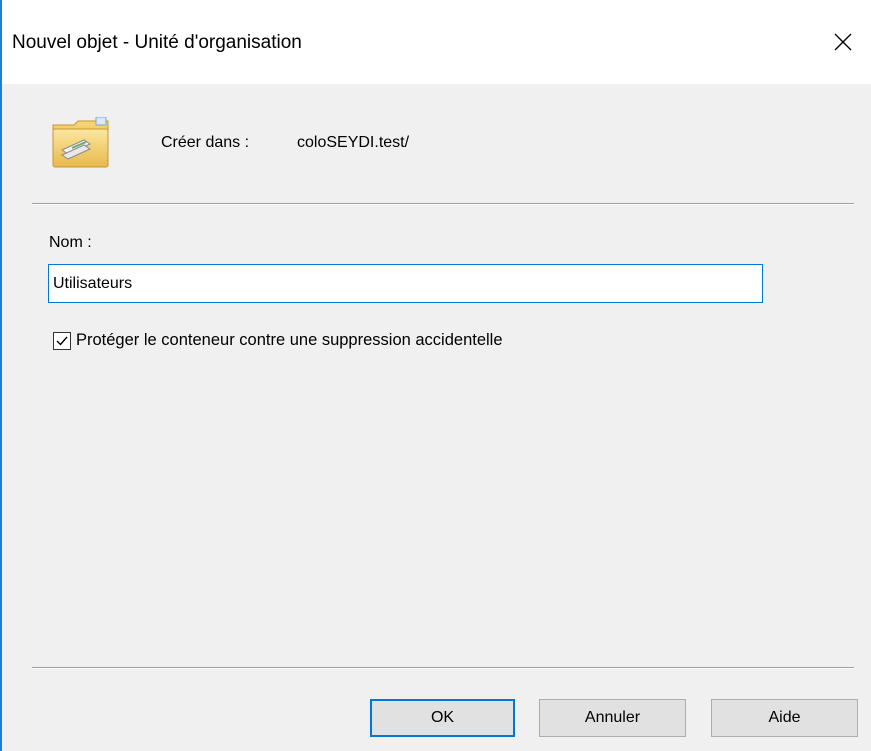 The height and width of the screenshot is (751, 871). I want to click on create-in-label: Créer dans :, so click(205, 142).